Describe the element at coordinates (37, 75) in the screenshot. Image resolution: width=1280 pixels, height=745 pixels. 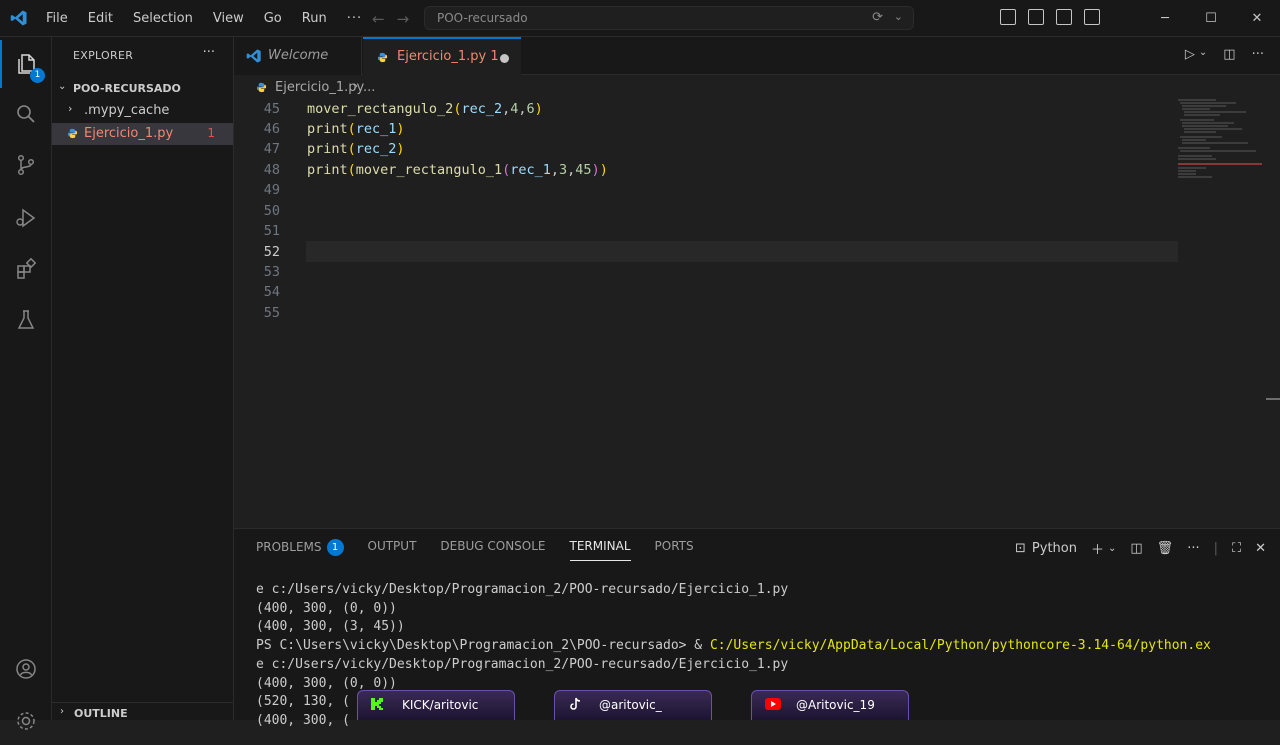
I see `explorer-badge: 1` at that location.